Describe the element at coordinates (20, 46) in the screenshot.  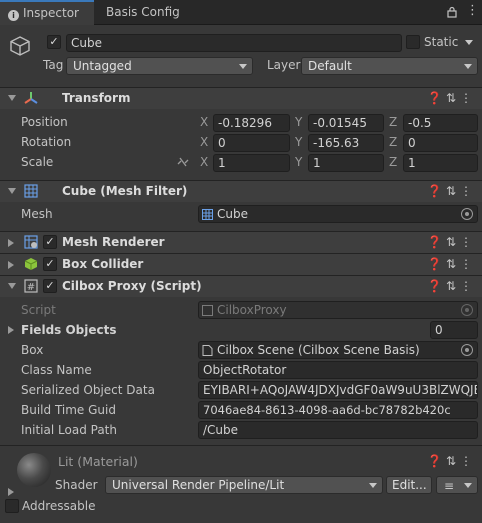
I see `gameobject-cube-icon` at that location.